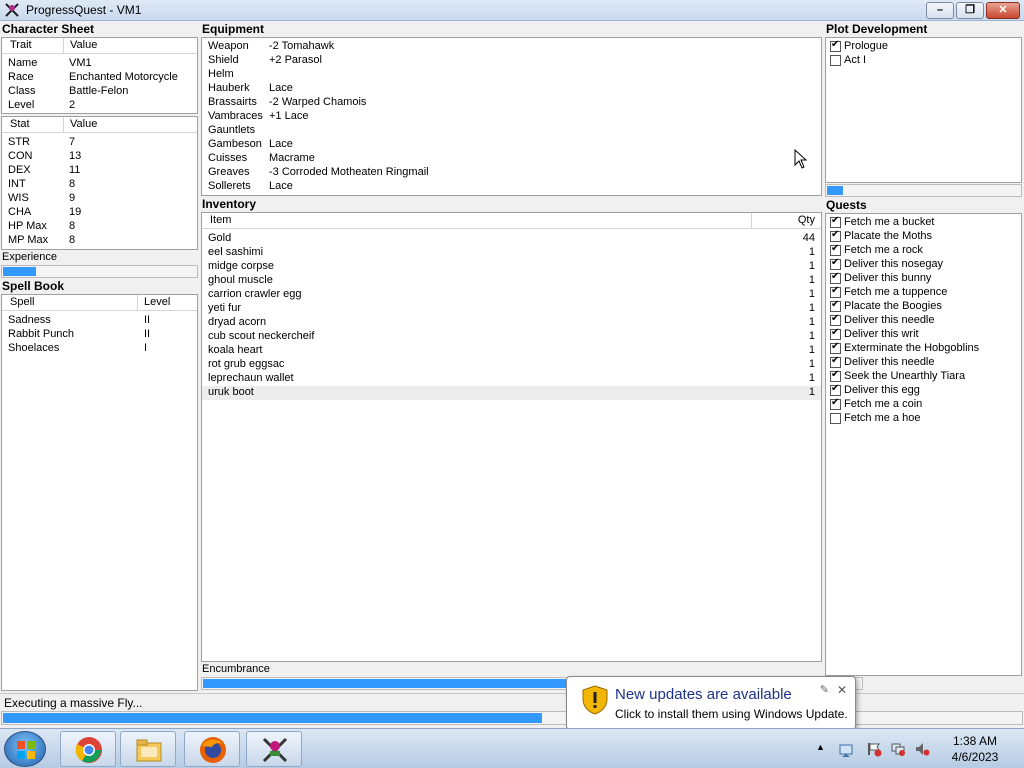 This screenshot has width=1024, height=768. I want to click on quest-item: Fetch me a hoe, so click(923, 419).